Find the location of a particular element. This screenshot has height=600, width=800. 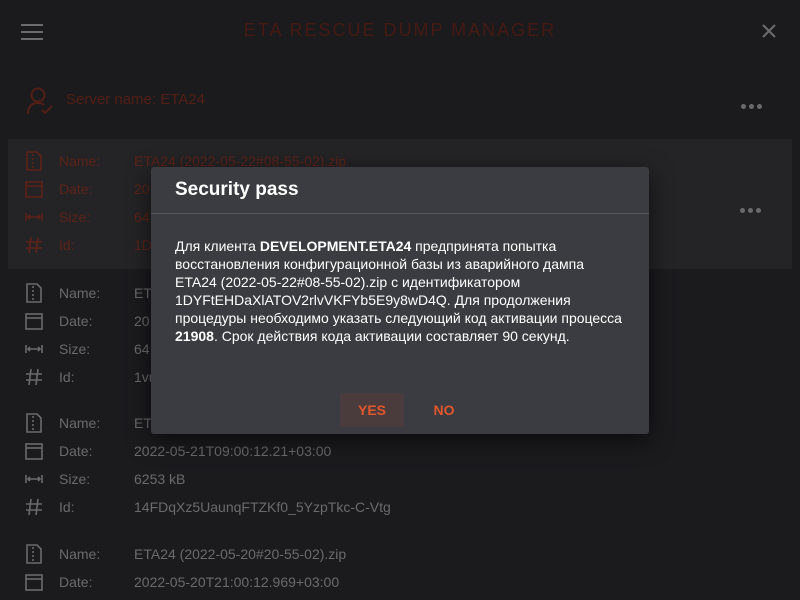

activation-code: 21908 is located at coordinates (194, 336).